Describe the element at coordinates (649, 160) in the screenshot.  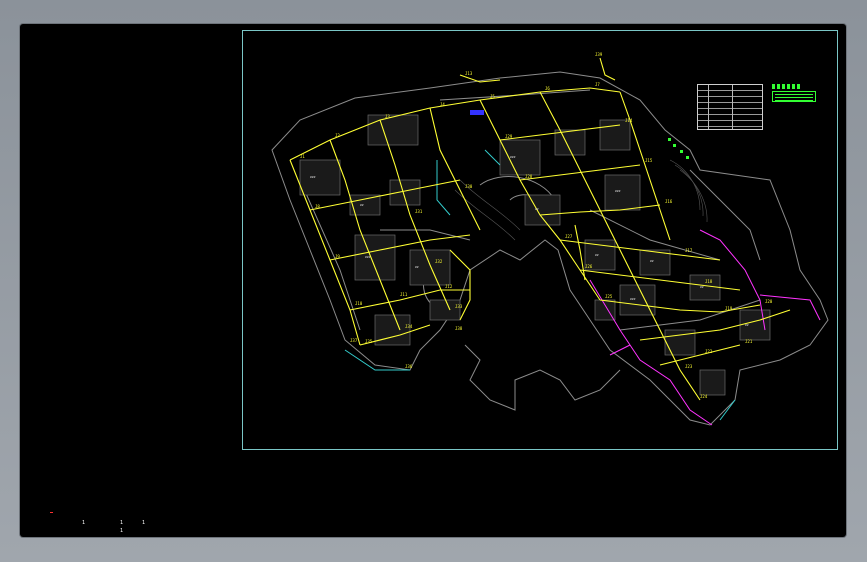
I see `svg-text: J15` at that location.